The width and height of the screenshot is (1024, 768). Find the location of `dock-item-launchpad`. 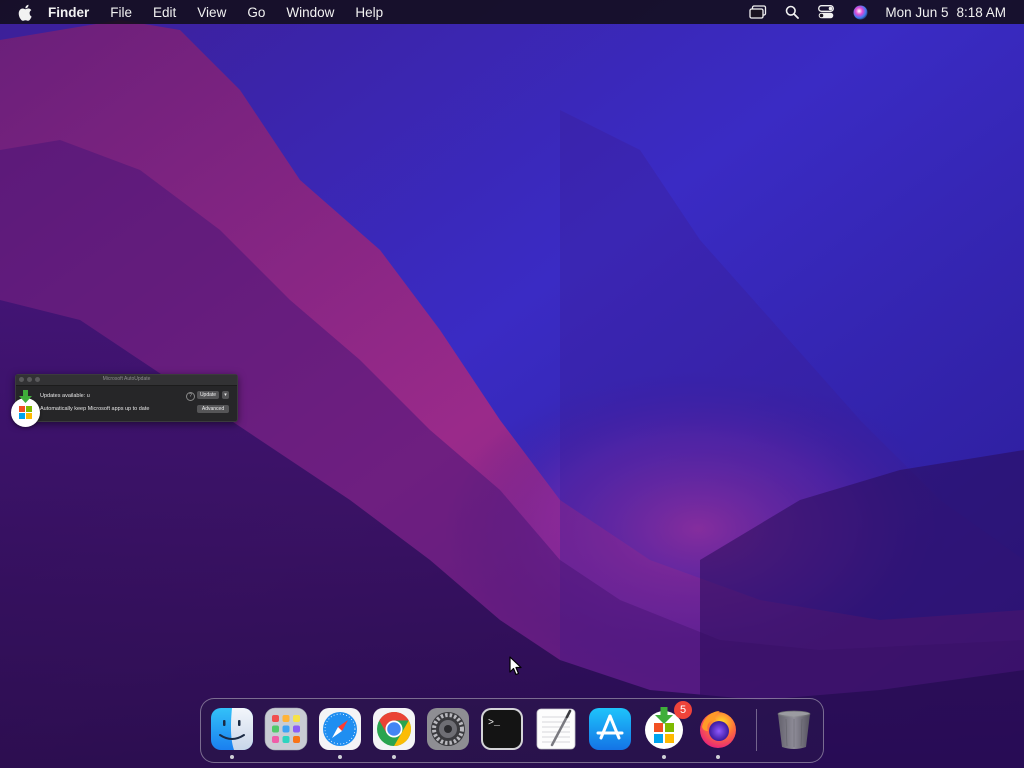

dock-item-launchpad is located at coordinates (286, 729).